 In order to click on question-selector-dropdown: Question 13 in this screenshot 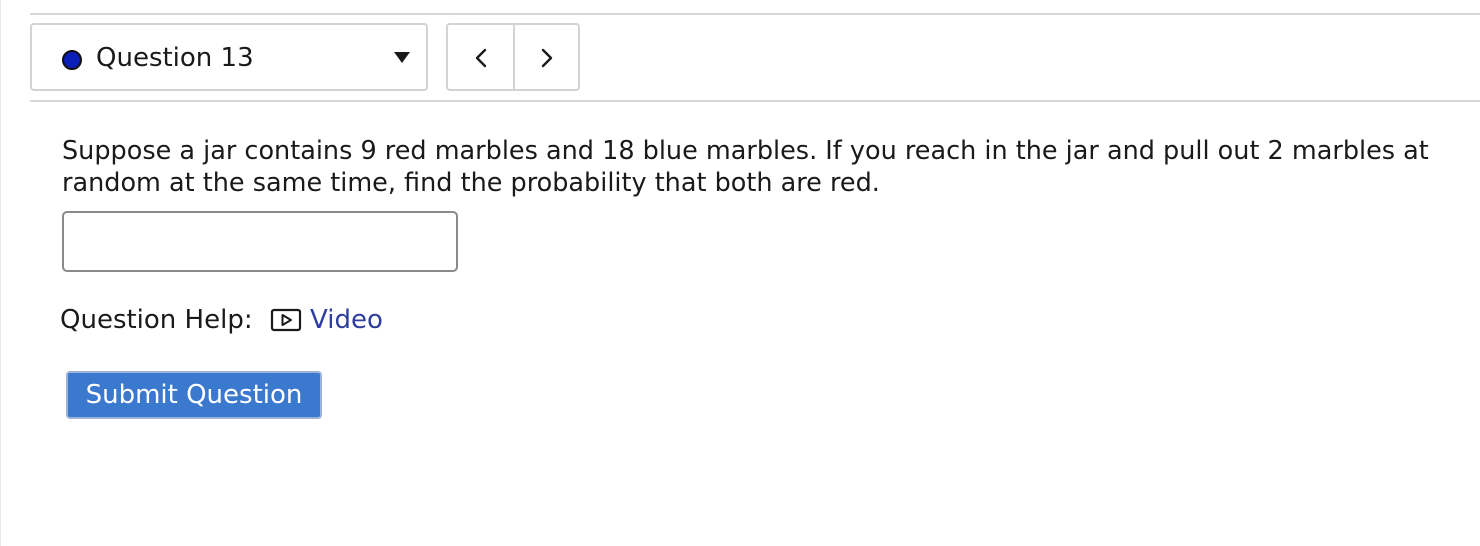, I will do `click(229, 57)`.